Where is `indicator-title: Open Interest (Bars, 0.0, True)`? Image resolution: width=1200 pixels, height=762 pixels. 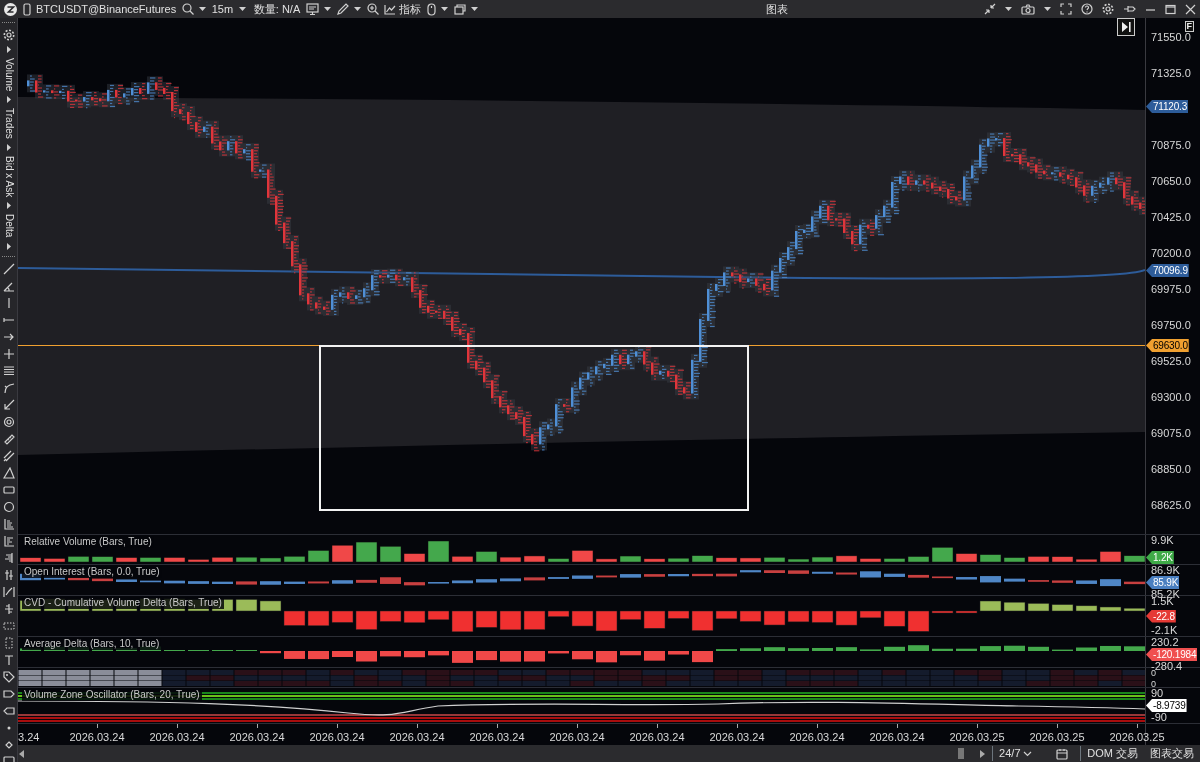 indicator-title: Open Interest (Bars, 0.0, True) is located at coordinates (92, 572).